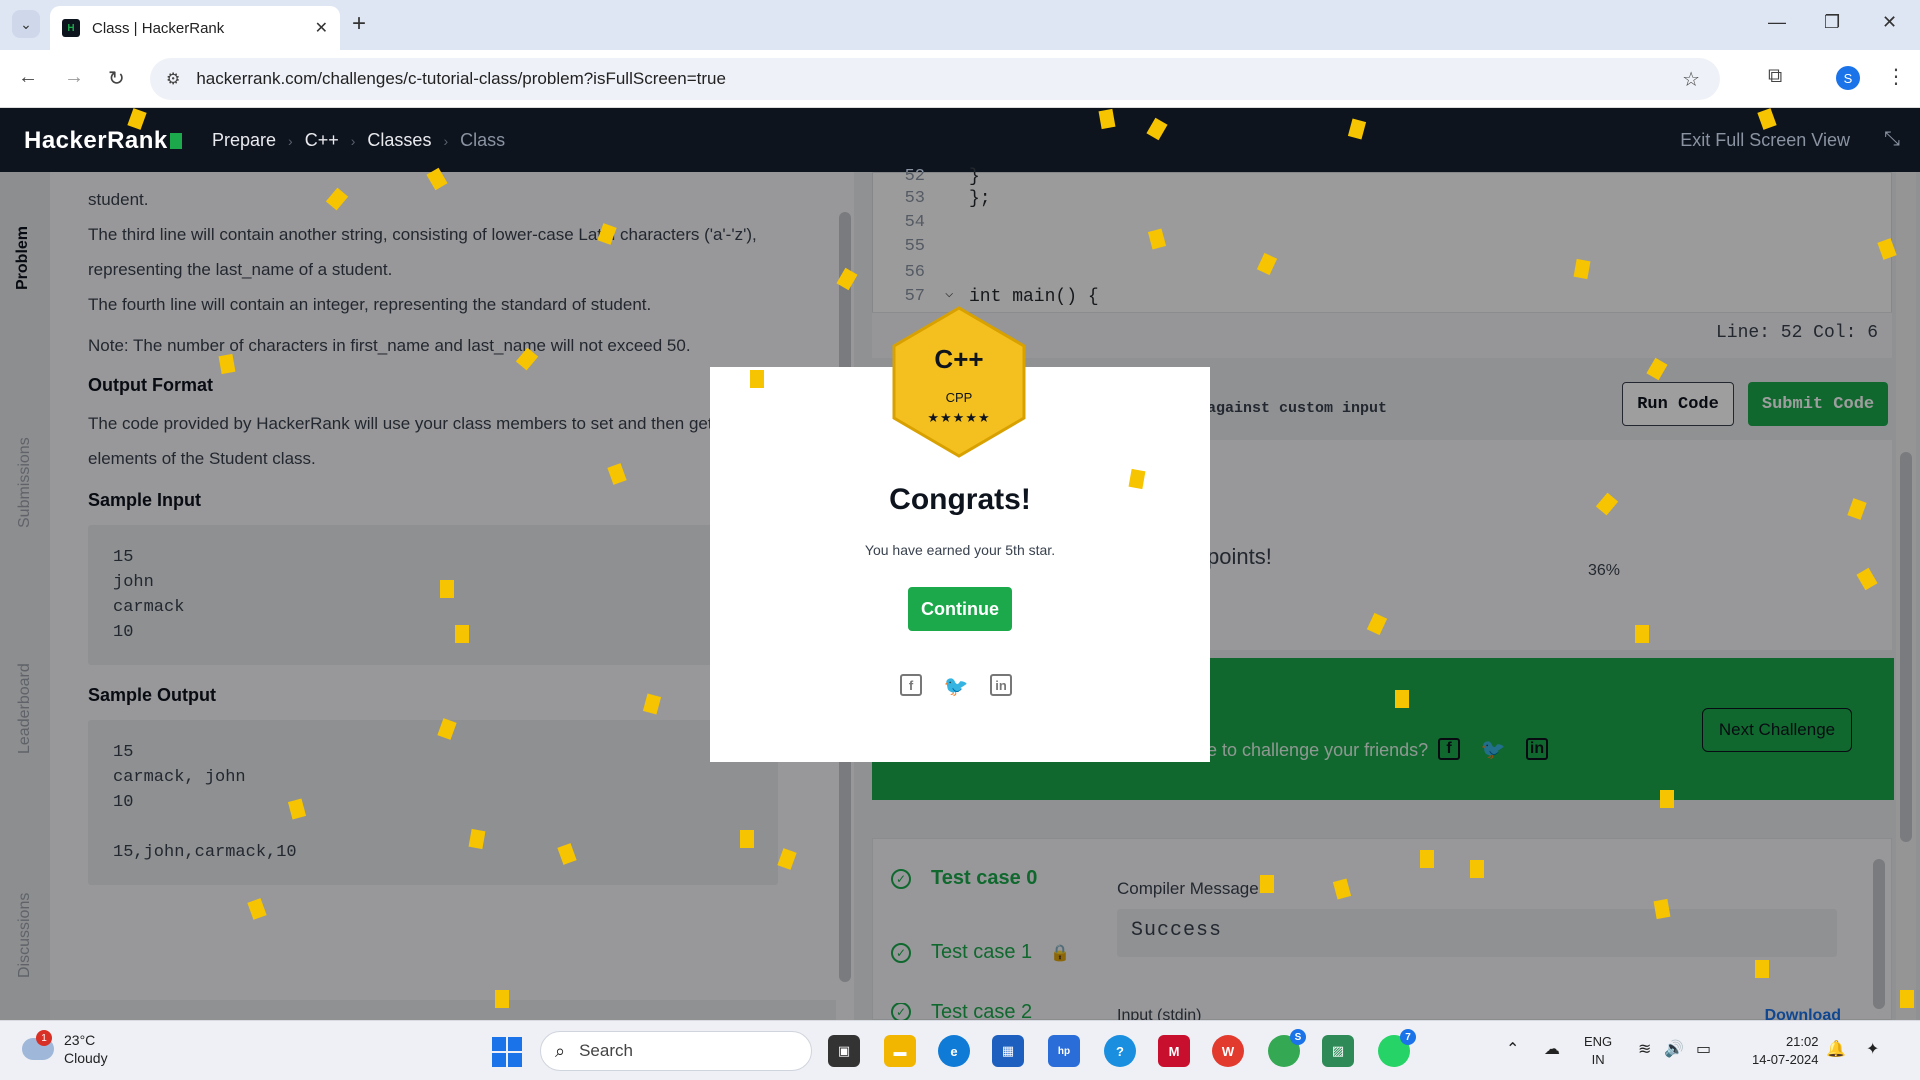 The image size is (1920, 1080). Describe the element at coordinates (1892, 139) in the screenshot. I see `collapse-icon: ⤡` at that location.